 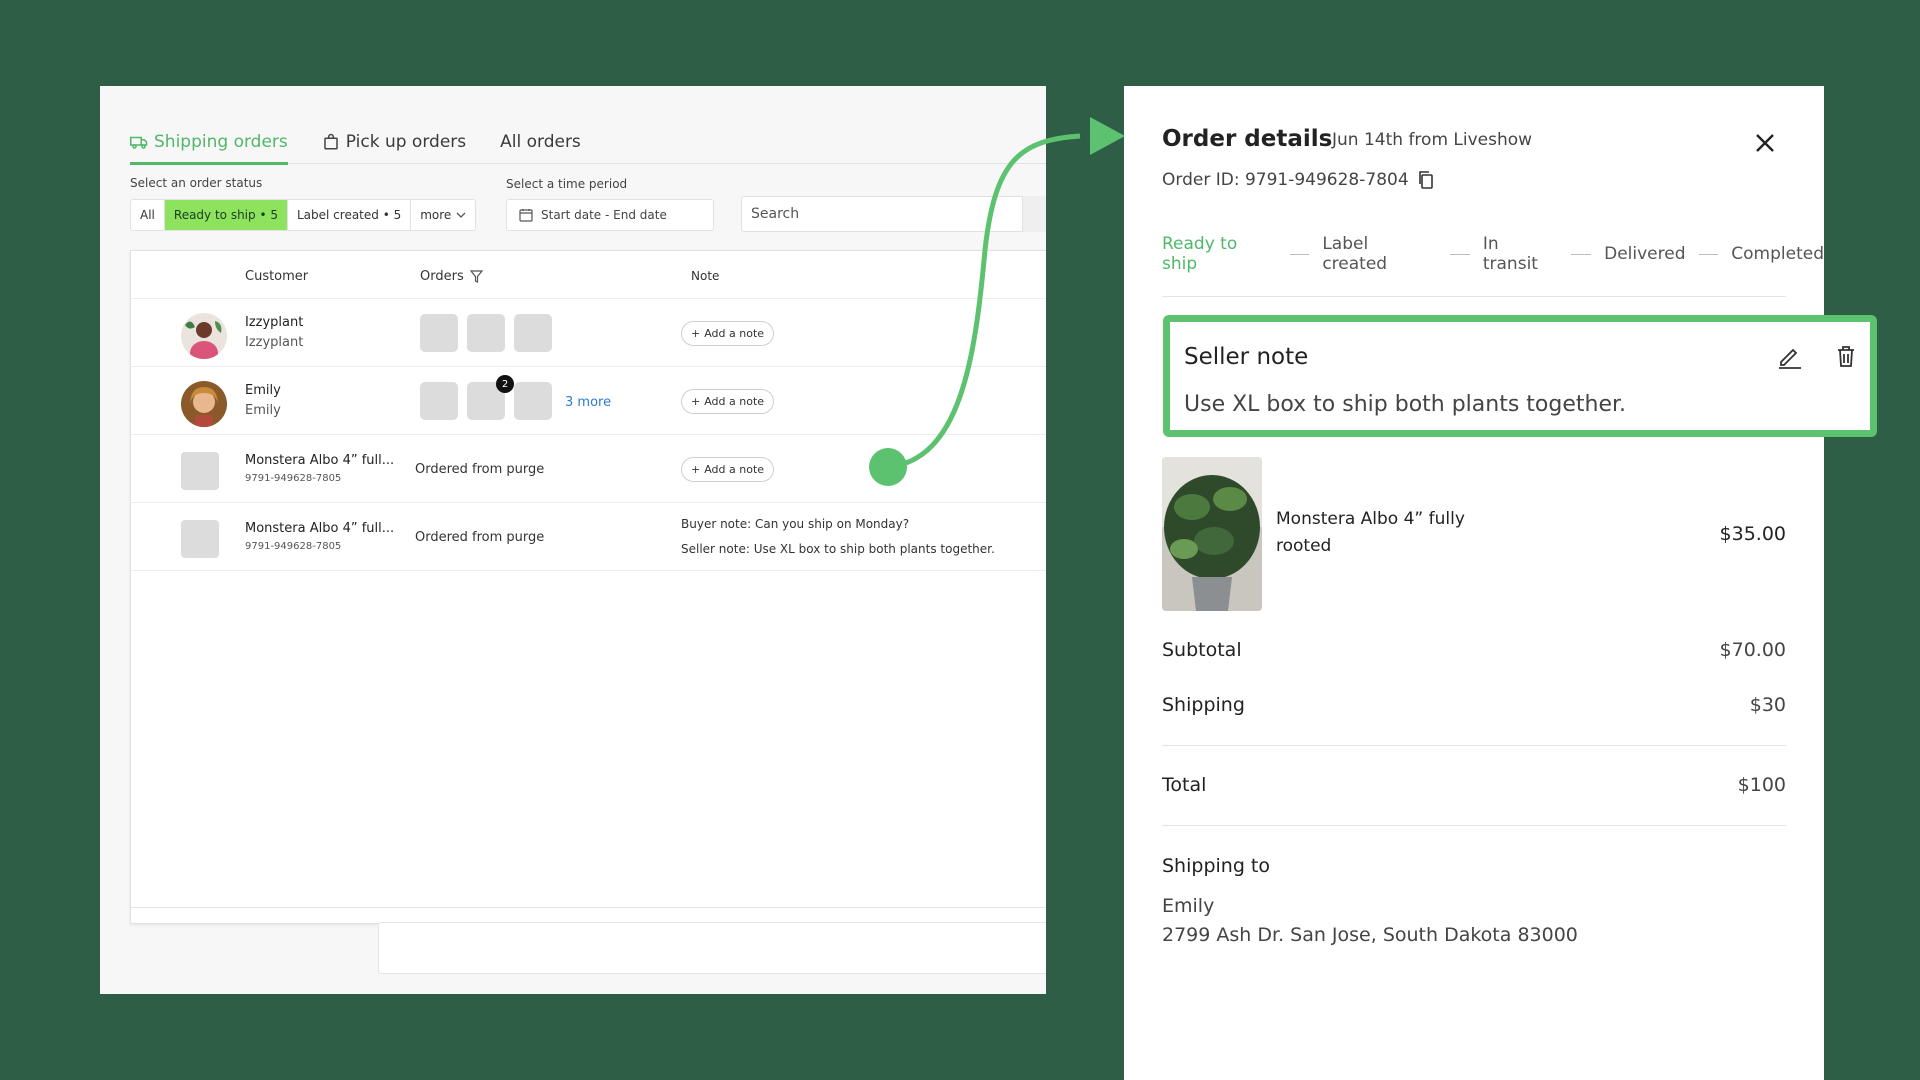 What do you see at coordinates (1203, 705) in the screenshot?
I see `shipping-label: Shipping` at bounding box center [1203, 705].